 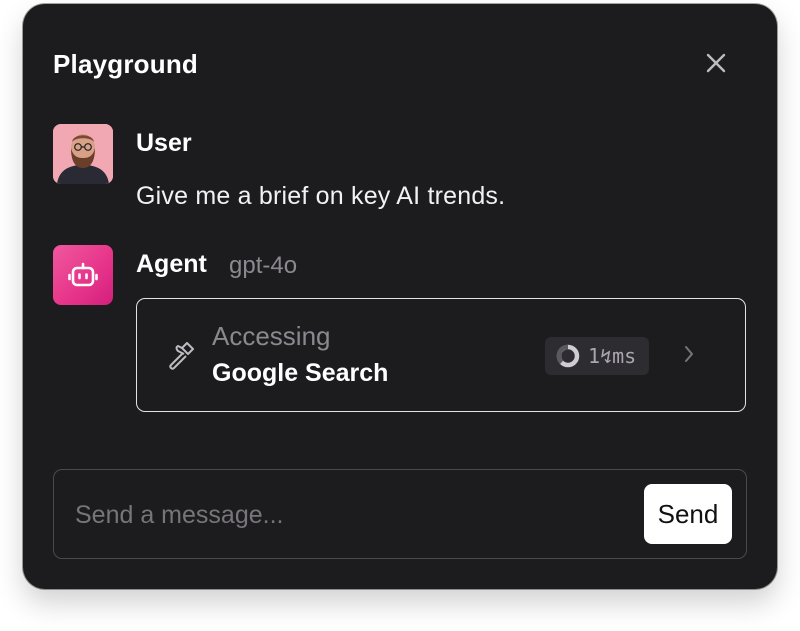 What do you see at coordinates (263, 265) in the screenshot?
I see `agent-model: gpt-4o` at bounding box center [263, 265].